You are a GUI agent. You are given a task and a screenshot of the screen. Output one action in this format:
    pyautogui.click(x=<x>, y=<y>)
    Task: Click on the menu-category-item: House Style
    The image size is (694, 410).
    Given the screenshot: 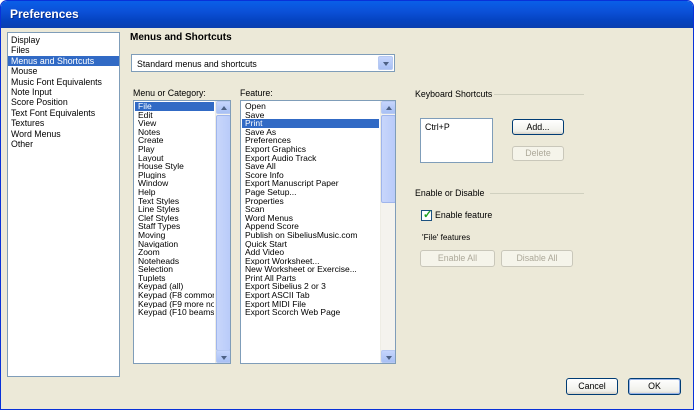 What is the action you would take?
    pyautogui.click(x=174, y=166)
    